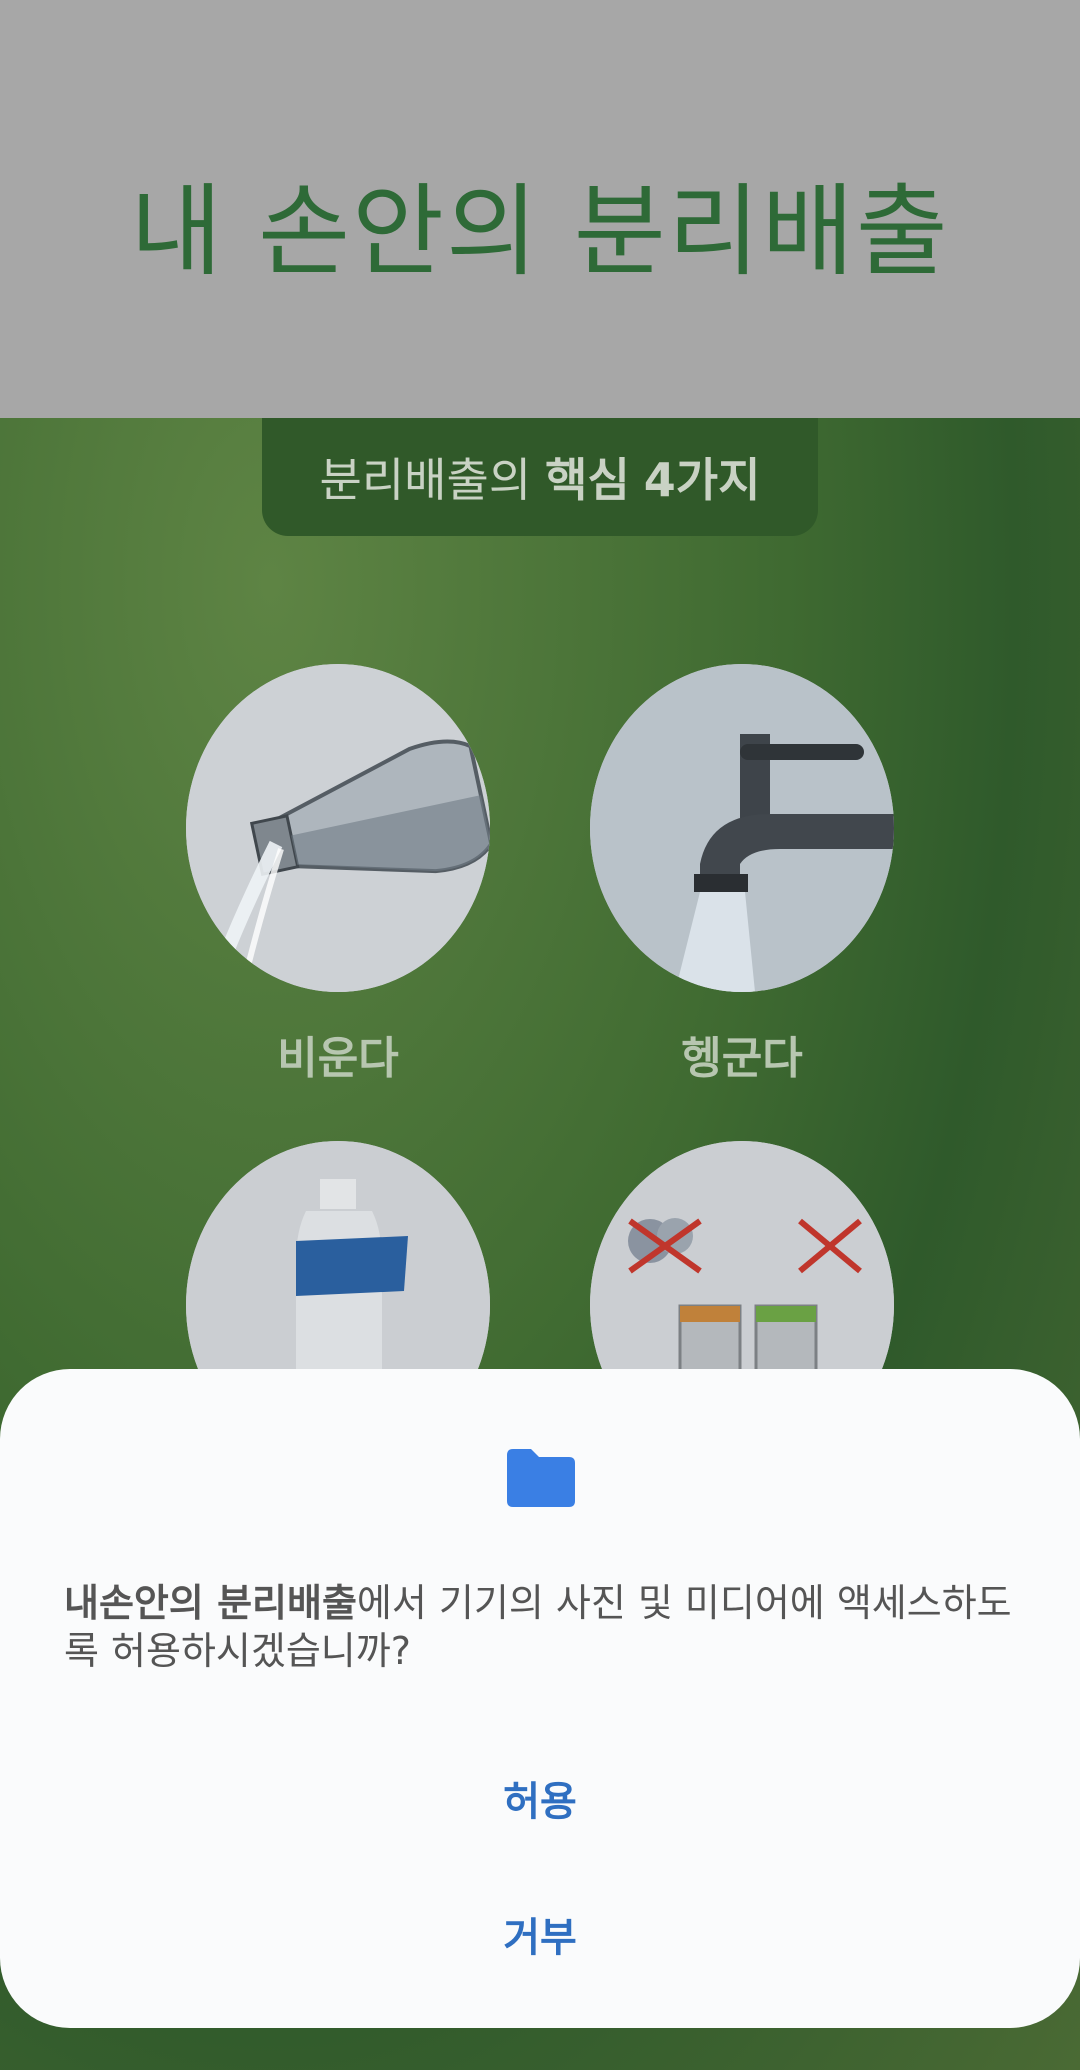 Image resolution: width=1080 pixels, height=2070 pixels. What do you see at coordinates (587, 480) in the screenshot?
I see `section-tab-bold: 핵심` at bounding box center [587, 480].